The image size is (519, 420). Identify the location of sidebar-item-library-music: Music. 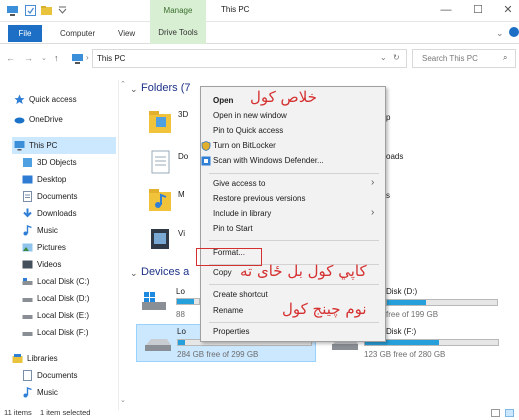
(69, 392).